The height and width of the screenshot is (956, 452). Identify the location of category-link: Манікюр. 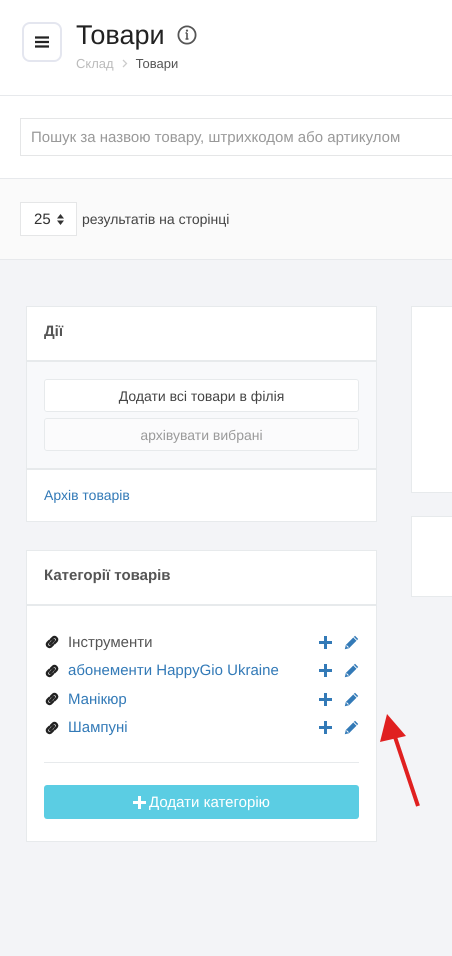
(189, 699).